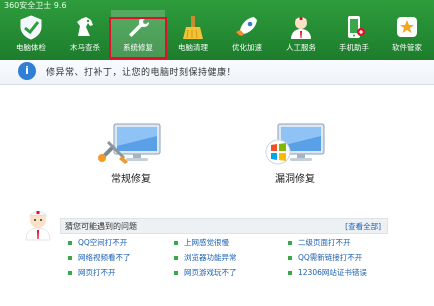 The image size is (434, 306). I want to click on rocket-icon, so click(246, 26).